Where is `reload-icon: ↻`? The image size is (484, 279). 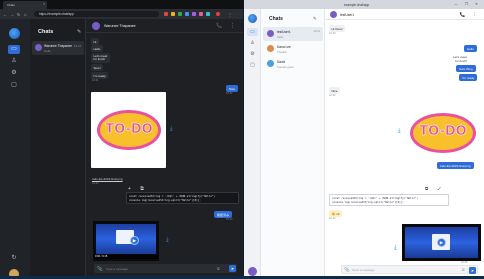 reload-icon: ↻ is located at coordinates (18, 14).